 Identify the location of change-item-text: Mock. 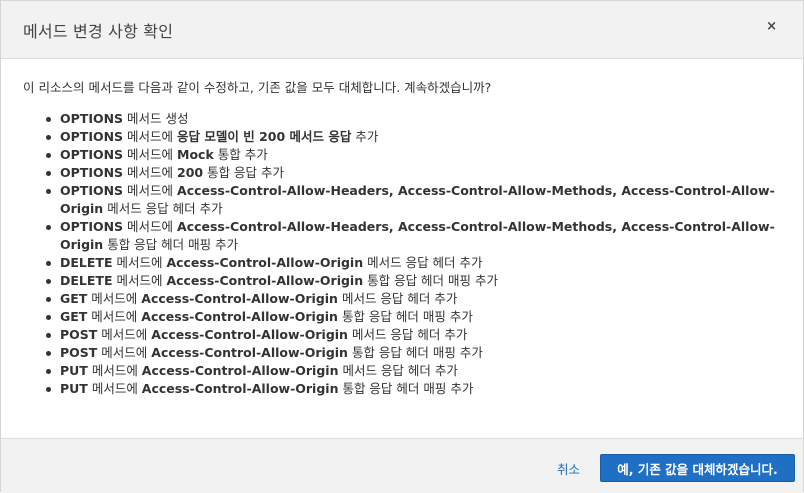
(195, 154).